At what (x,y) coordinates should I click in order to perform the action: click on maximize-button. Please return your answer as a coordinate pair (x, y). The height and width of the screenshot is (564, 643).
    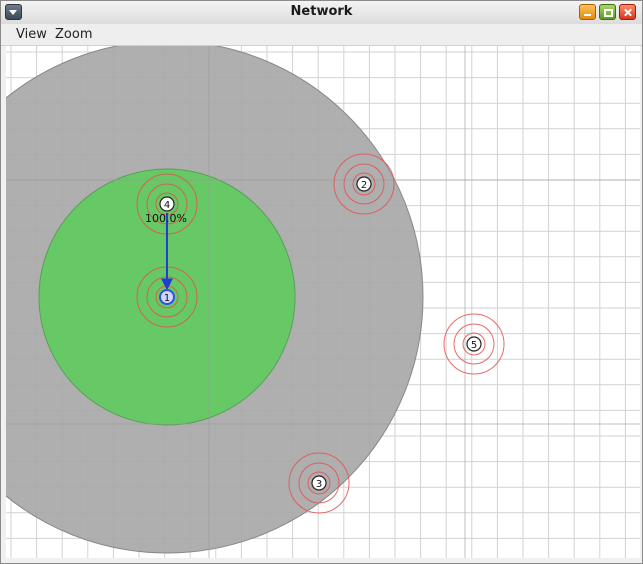
    Looking at the image, I should click on (607, 12).